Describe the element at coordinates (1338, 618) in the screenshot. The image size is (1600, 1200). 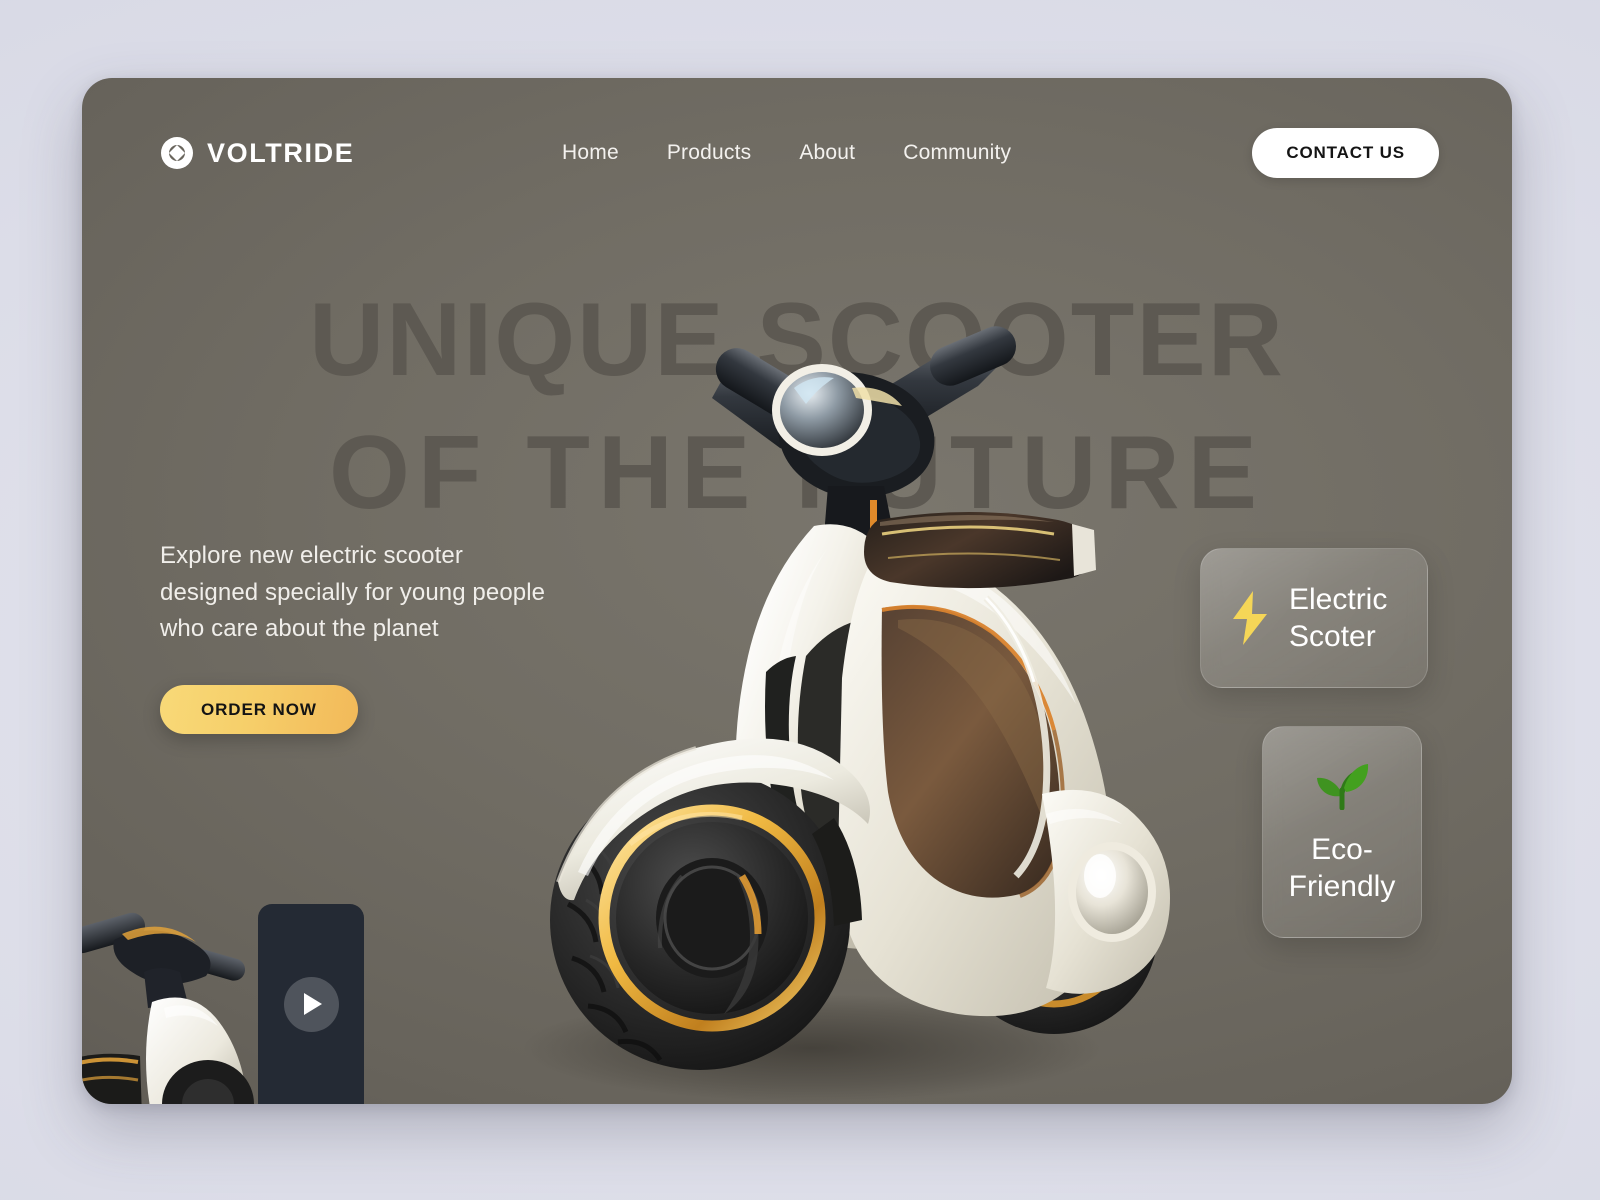
I see `feature-title-electric: Electric Scoter` at that location.